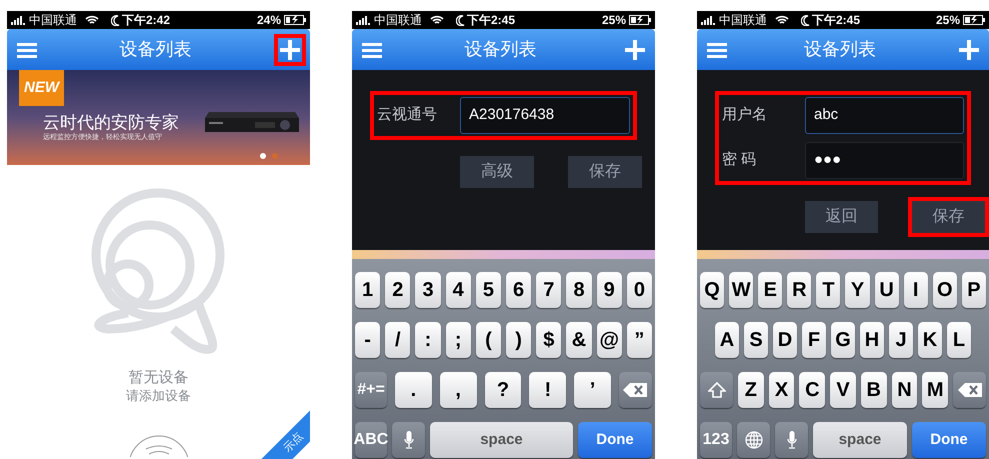 Image resolution: width=989 pixels, height=459 pixels. What do you see at coordinates (428, 290) in the screenshot?
I see `keyboard-key: 3` at bounding box center [428, 290].